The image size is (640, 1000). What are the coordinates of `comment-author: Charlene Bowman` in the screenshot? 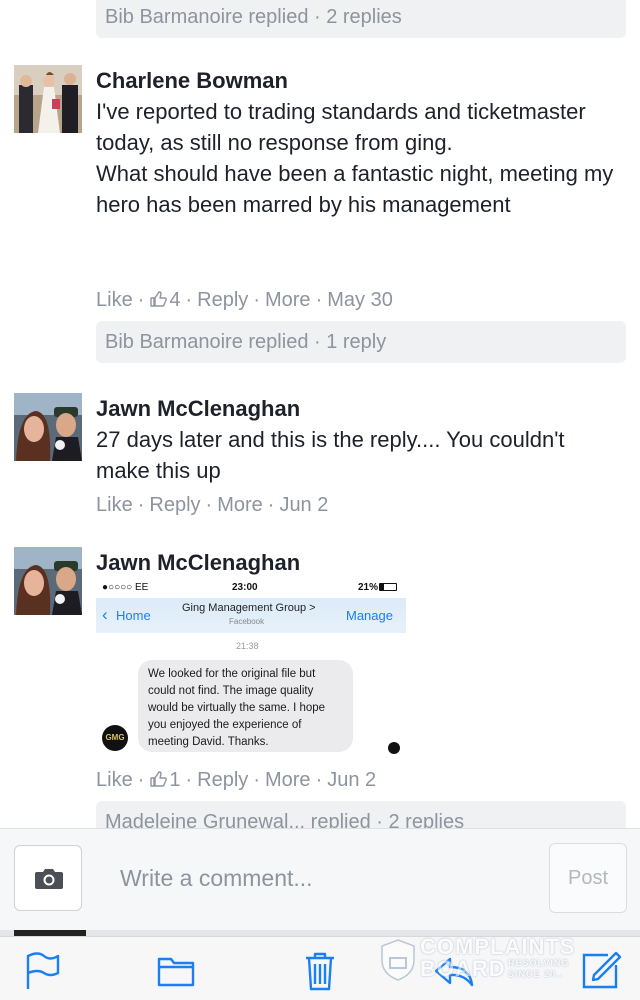 It's located at (192, 81).